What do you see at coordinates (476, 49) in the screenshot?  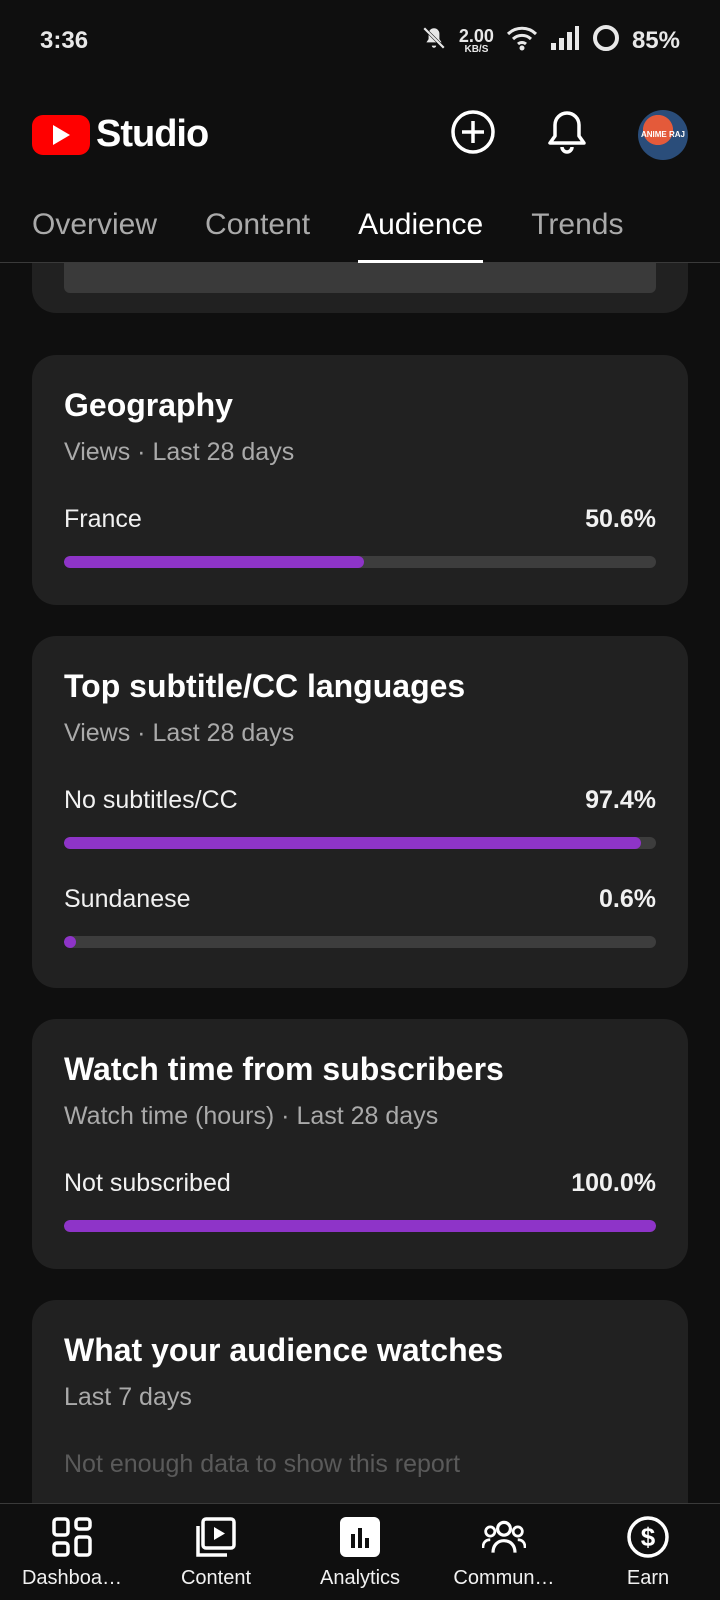 I see `net-speed-unit: KB/S` at bounding box center [476, 49].